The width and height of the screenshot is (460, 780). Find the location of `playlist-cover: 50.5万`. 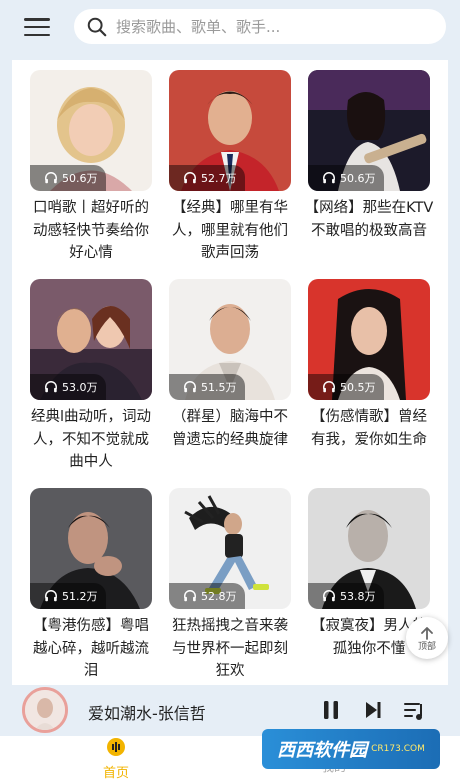

playlist-cover: 50.5万 is located at coordinates (369, 339).